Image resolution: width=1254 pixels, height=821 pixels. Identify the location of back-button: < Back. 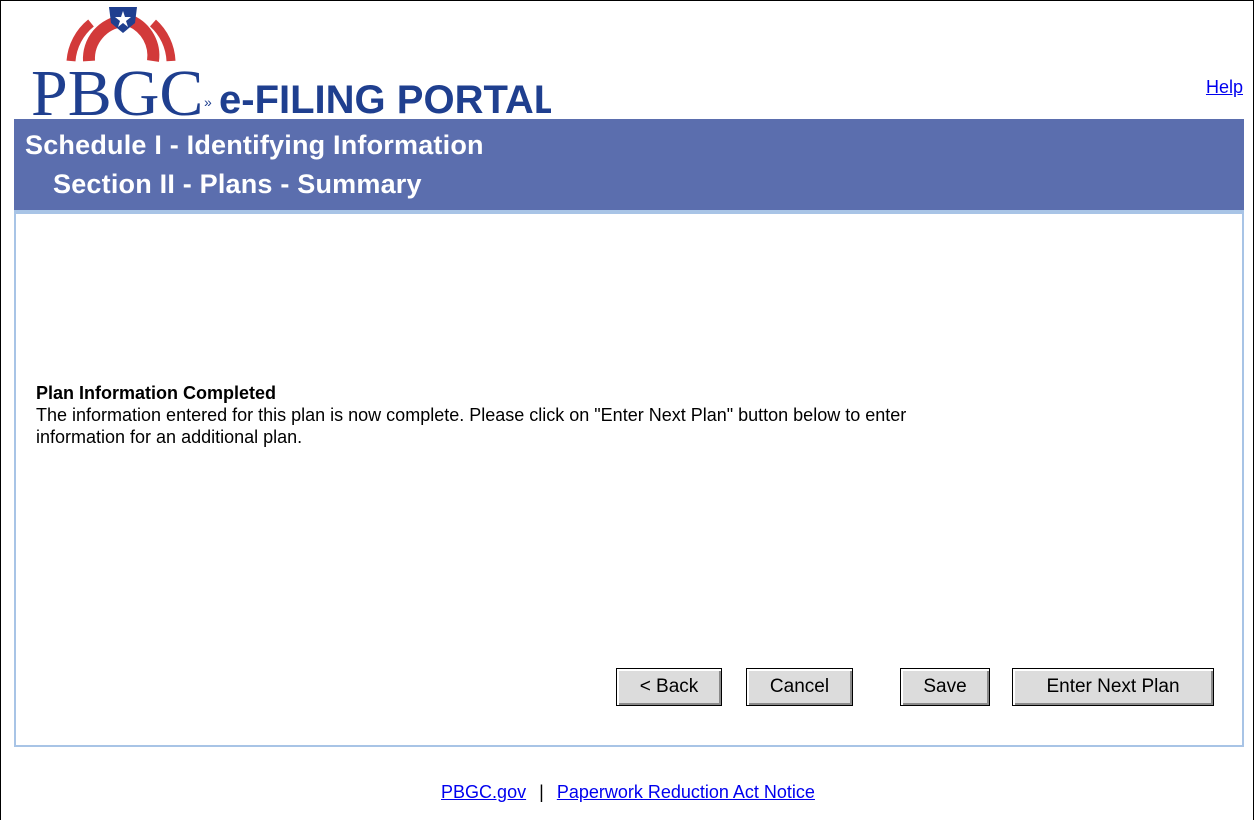
(669, 687).